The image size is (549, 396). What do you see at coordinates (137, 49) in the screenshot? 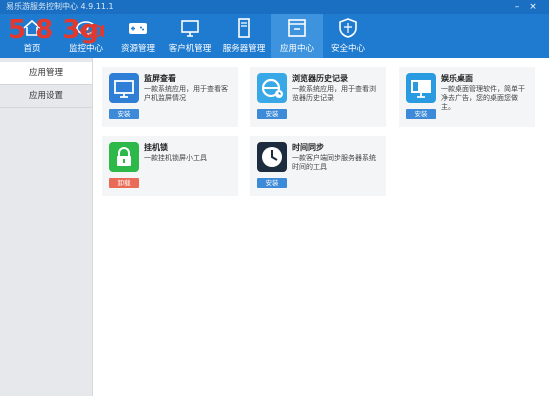
I see `nav-label: 资源管理` at bounding box center [137, 49].